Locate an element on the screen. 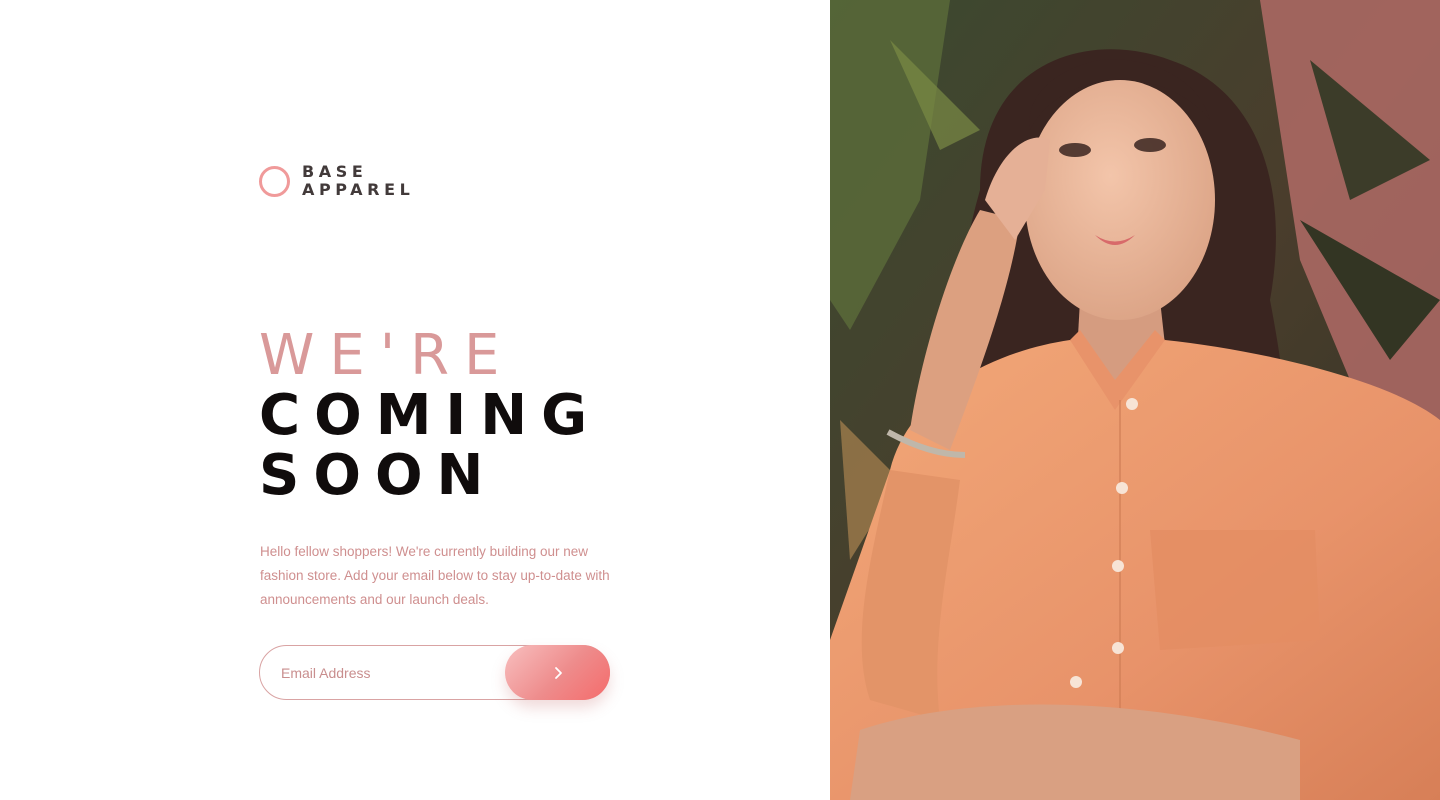 Image resolution: width=1440 pixels, height=800 pixels. logo-ring-icon is located at coordinates (274, 181).